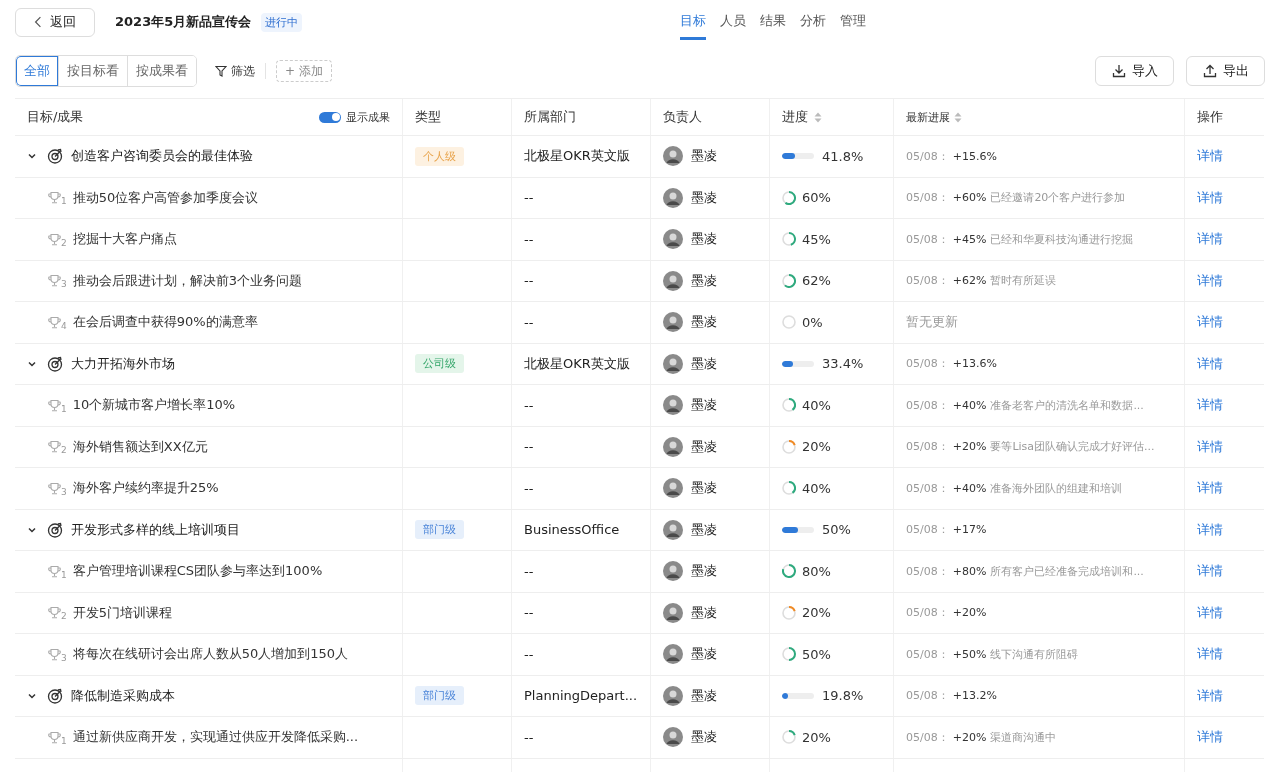 The height and width of the screenshot is (772, 1280). I want to click on filter-button: 筛选, so click(231, 71).